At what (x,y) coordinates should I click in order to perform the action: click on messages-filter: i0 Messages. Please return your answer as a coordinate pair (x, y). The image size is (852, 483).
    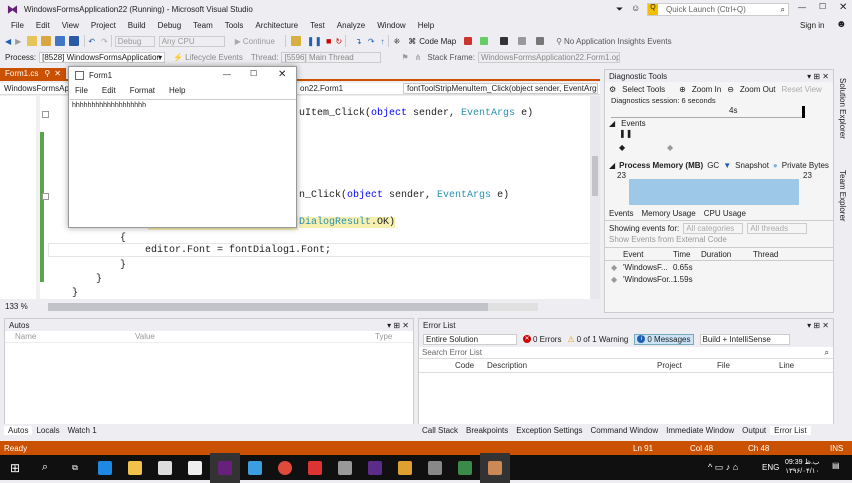
    Looking at the image, I should click on (664, 339).